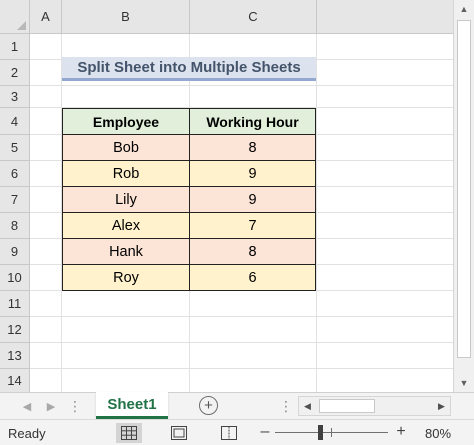 This screenshot has width=474, height=445. I want to click on employee-cell: Hank, so click(126, 251).